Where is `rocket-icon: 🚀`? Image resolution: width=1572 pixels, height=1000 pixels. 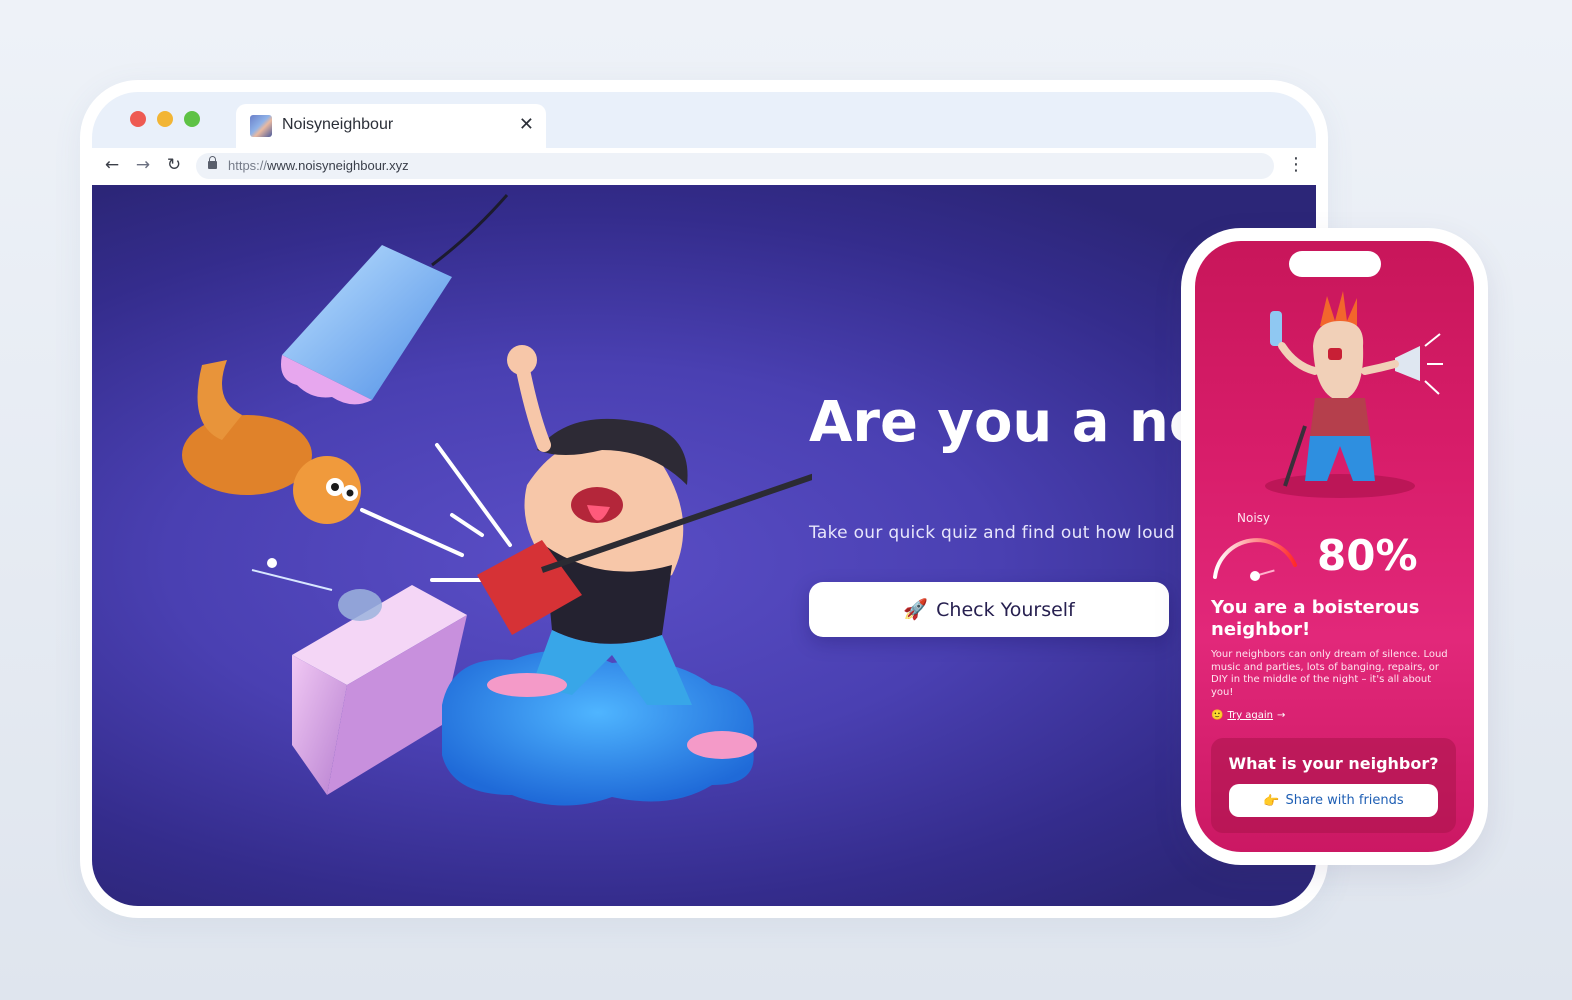 rocket-icon: 🚀 is located at coordinates (916, 609).